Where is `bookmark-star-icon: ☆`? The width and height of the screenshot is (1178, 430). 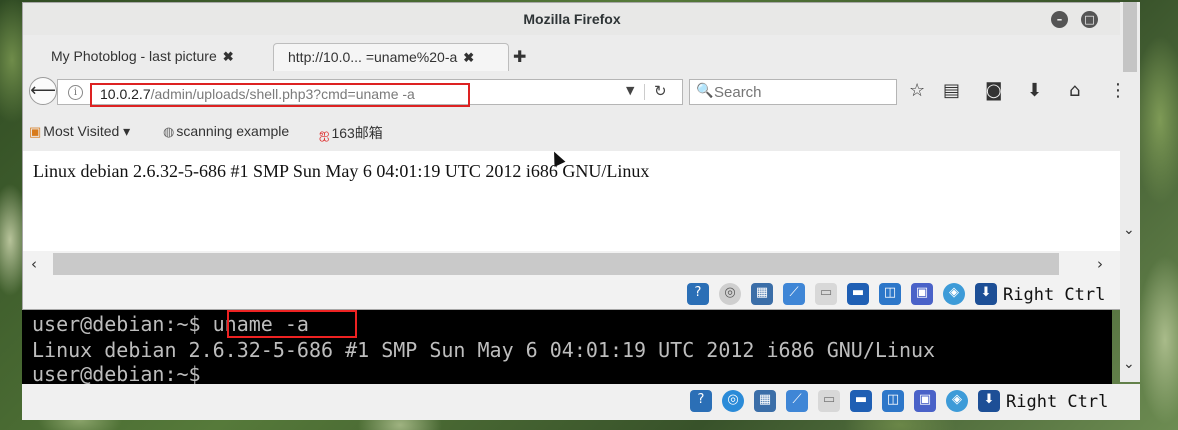
bookmark-star-icon: ☆ is located at coordinates (917, 91).